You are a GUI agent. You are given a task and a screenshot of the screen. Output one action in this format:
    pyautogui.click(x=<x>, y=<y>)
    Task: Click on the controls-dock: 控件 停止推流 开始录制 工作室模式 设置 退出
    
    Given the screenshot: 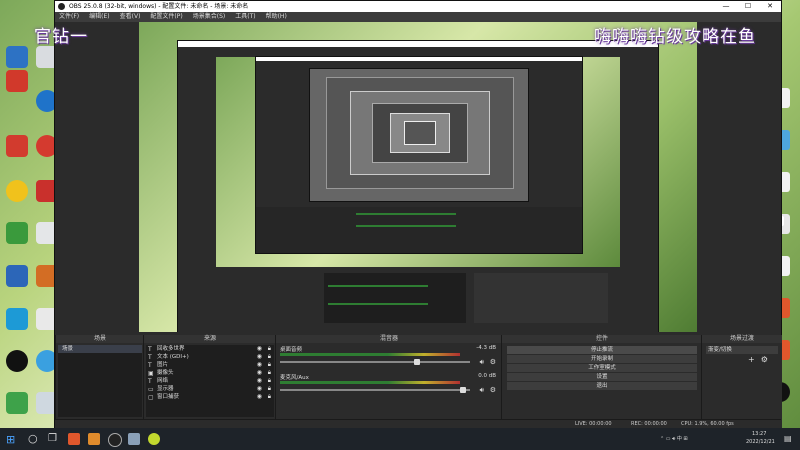 What is the action you would take?
    pyautogui.click(x=601, y=382)
    